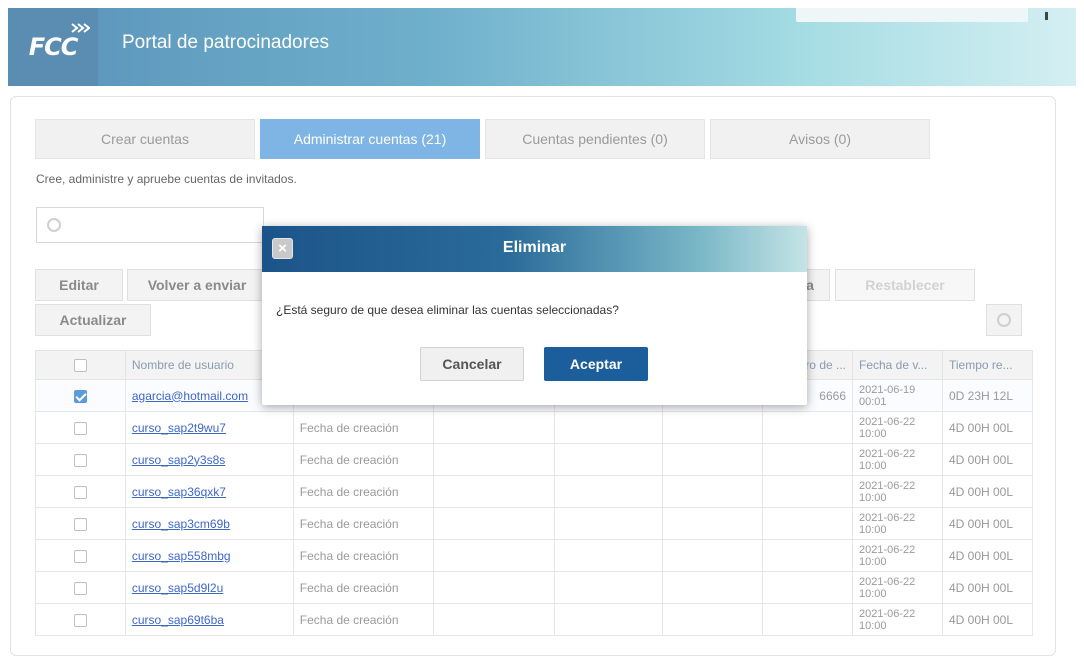 The image size is (1084, 656). What do you see at coordinates (197, 285) in the screenshot?
I see `resend-button: Volver a enviar` at bounding box center [197, 285].